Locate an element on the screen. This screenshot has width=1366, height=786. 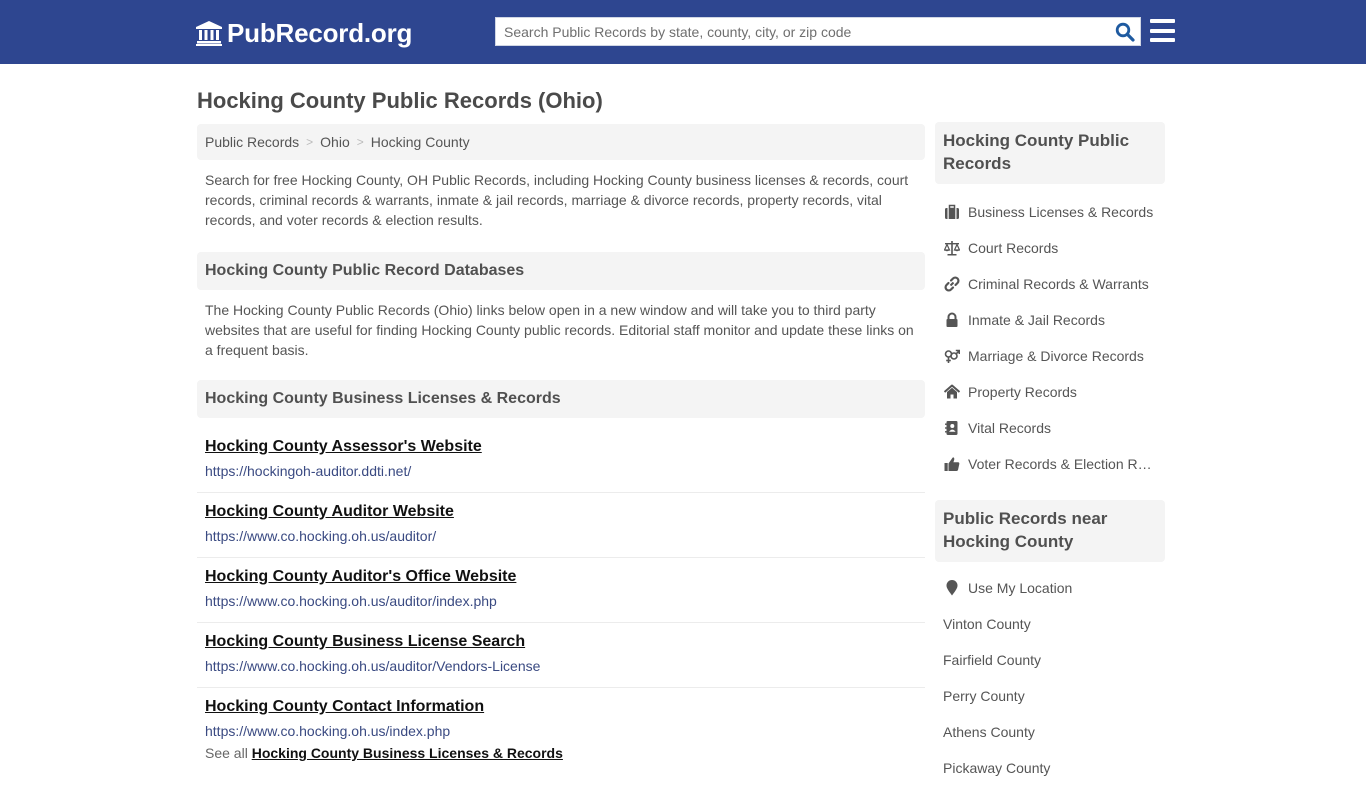
record-link-url: https://www.co.hocking.oh.us/index.php is located at coordinates (328, 731).